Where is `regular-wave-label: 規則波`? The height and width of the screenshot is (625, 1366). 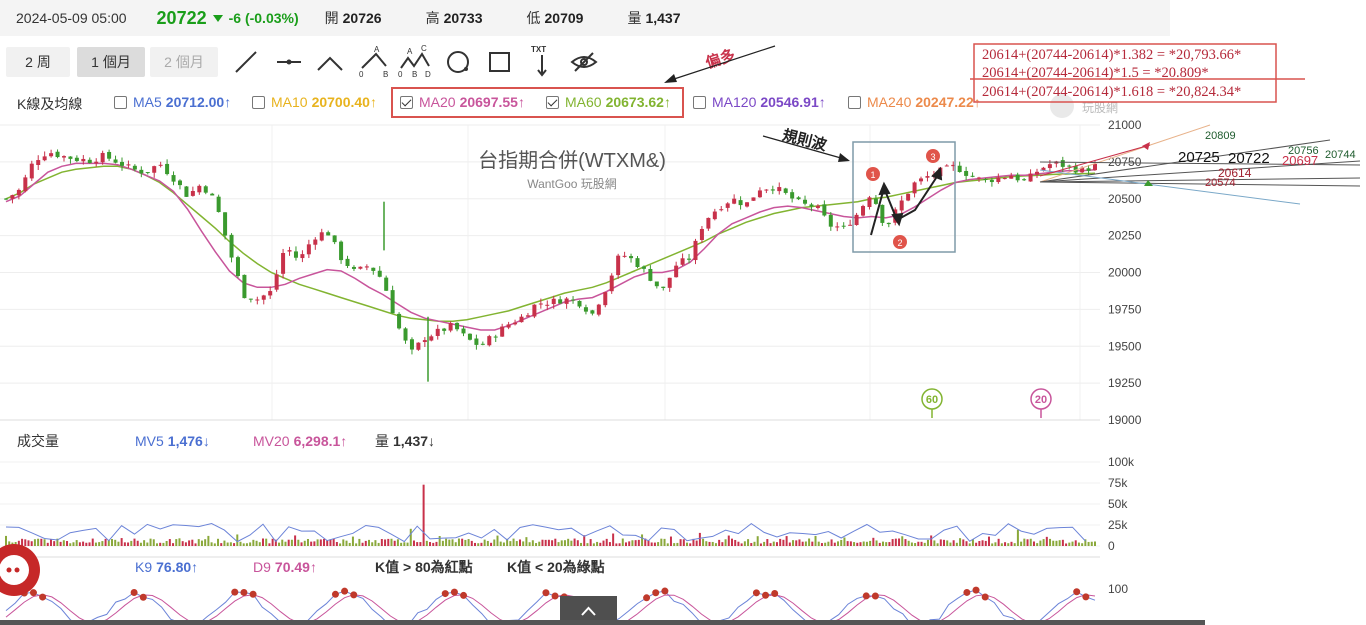 regular-wave-label: 規則波 is located at coordinates (805, 140).